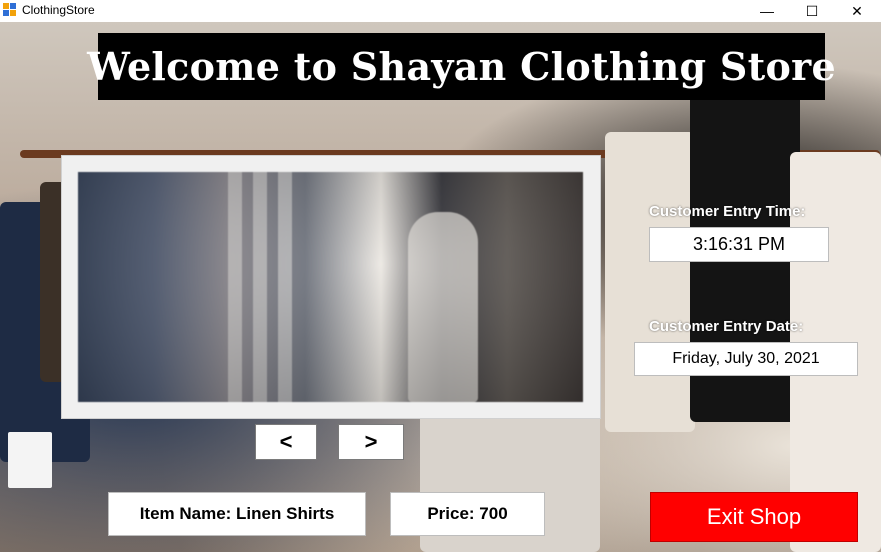 The width and height of the screenshot is (881, 552). What do you see at coordinates (857, 11) in the screenshot?
I see `close-button: ✕` at bounding box center [857, 11].